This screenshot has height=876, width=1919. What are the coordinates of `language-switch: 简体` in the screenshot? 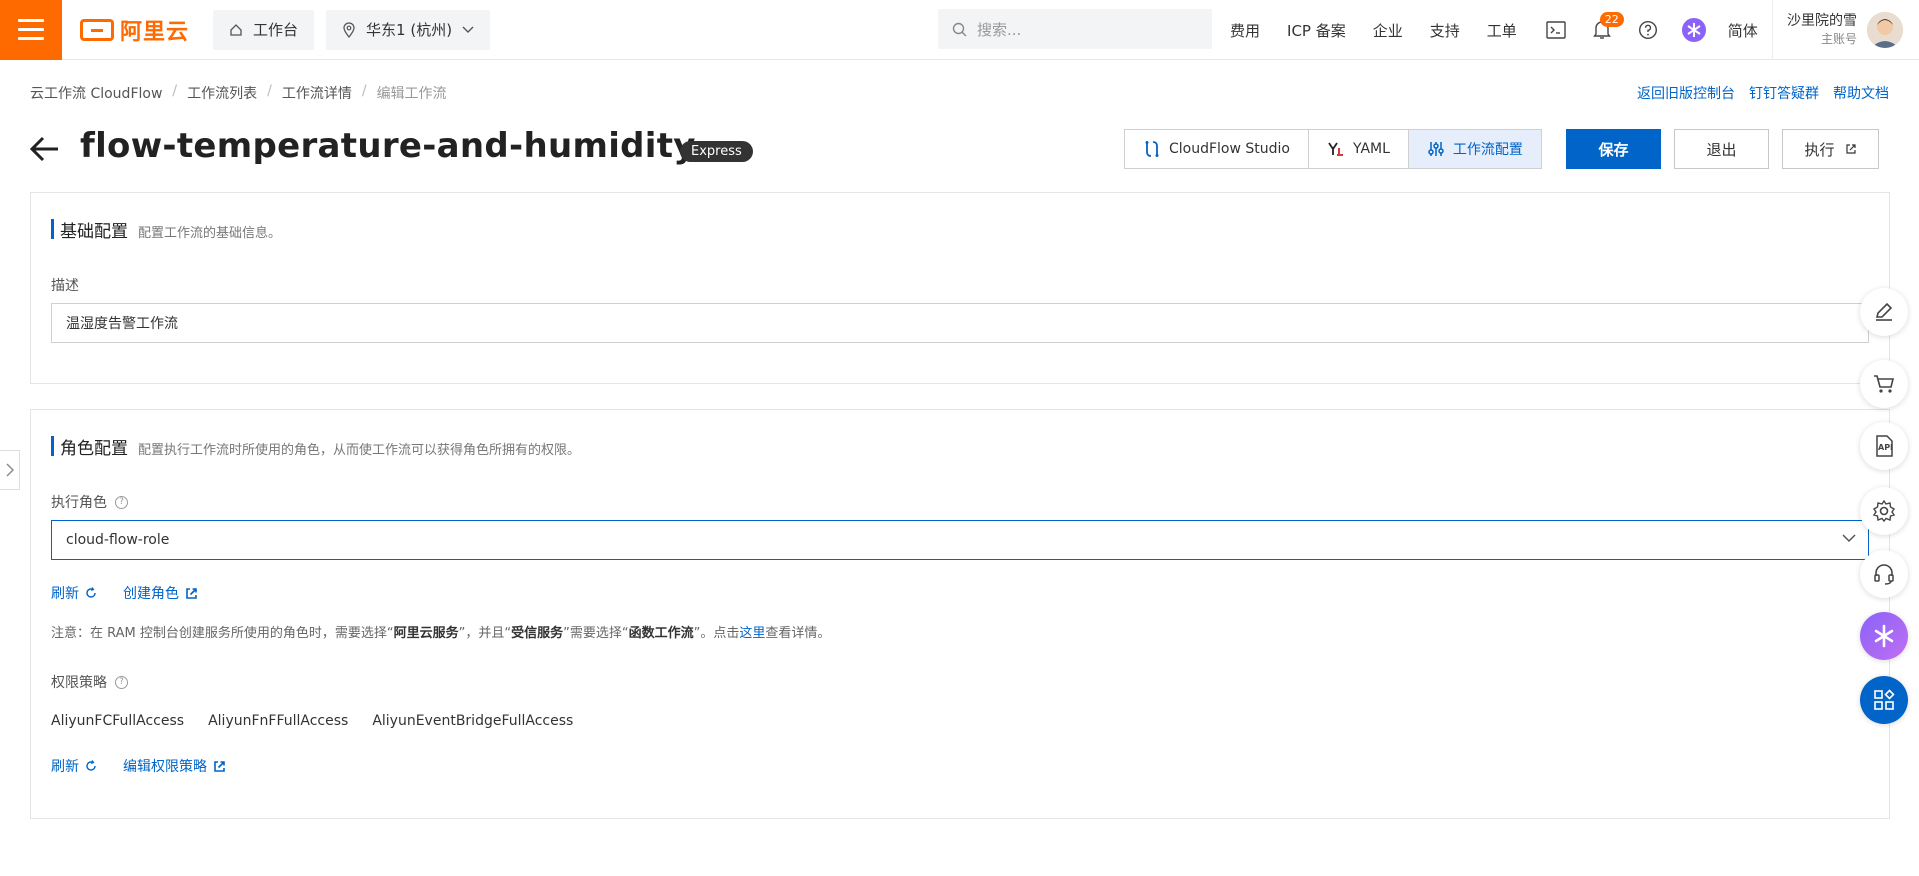 It's located at (1743, 30).